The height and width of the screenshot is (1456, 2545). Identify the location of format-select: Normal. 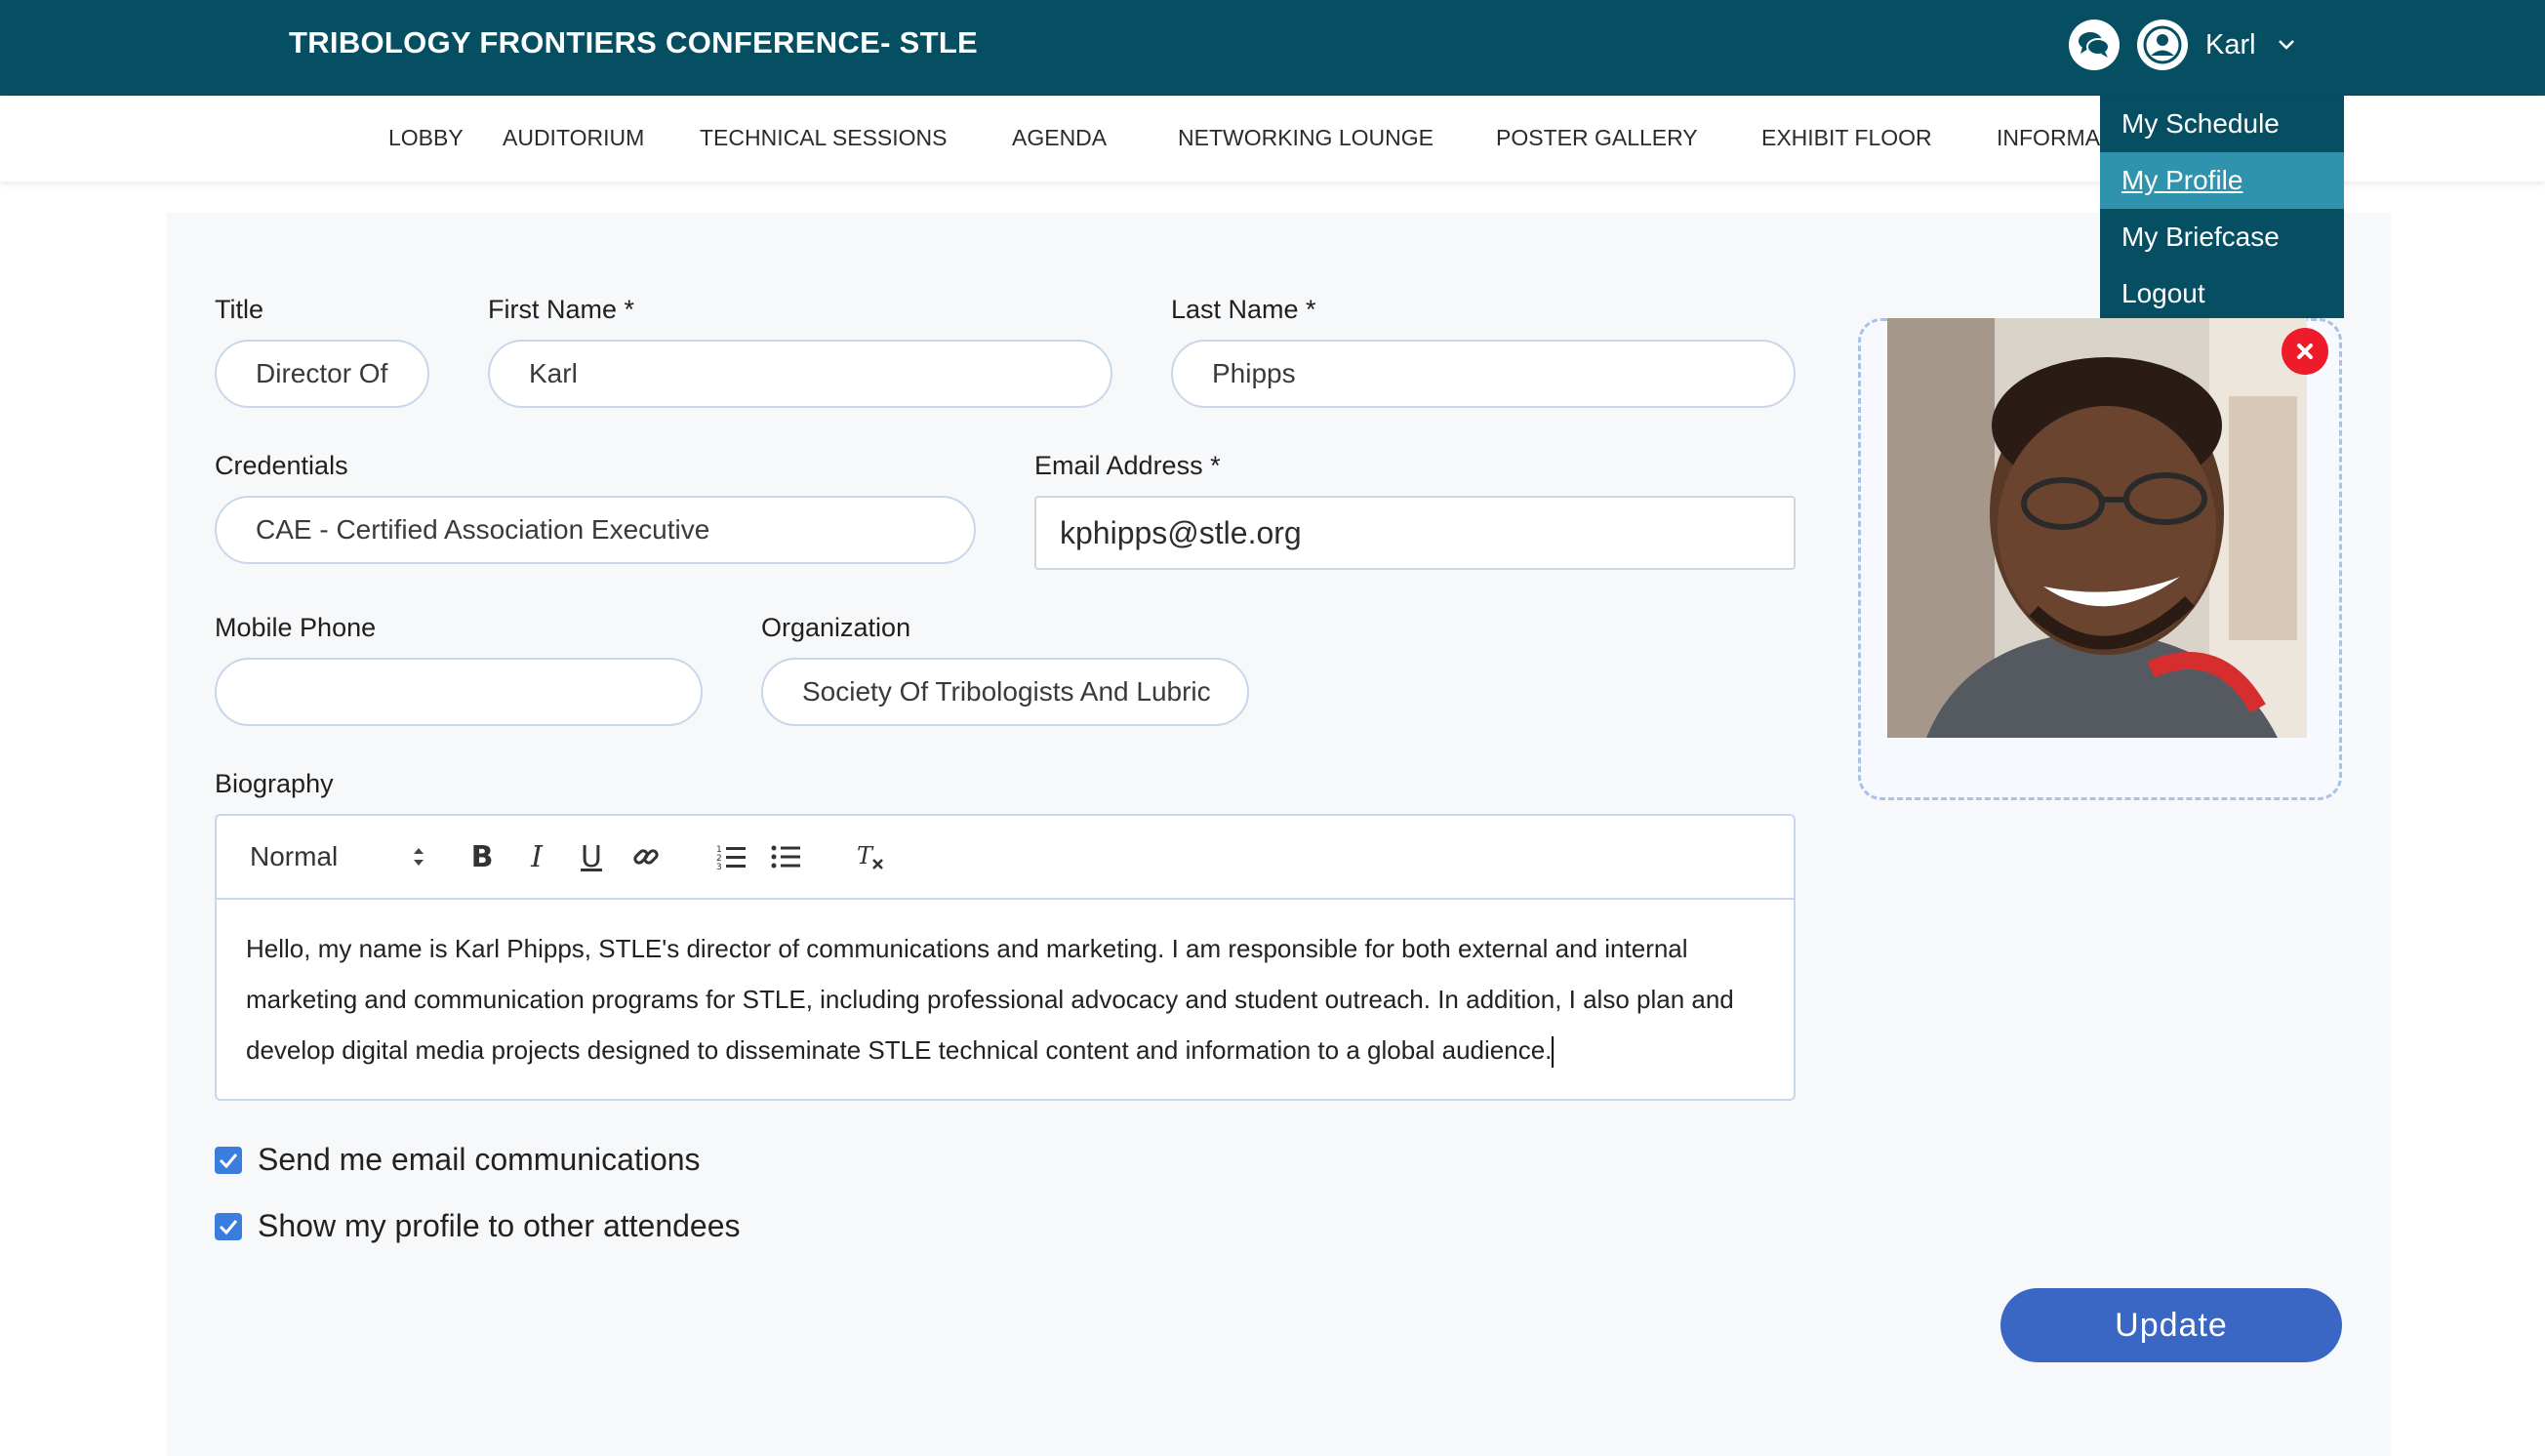
(338, 856).